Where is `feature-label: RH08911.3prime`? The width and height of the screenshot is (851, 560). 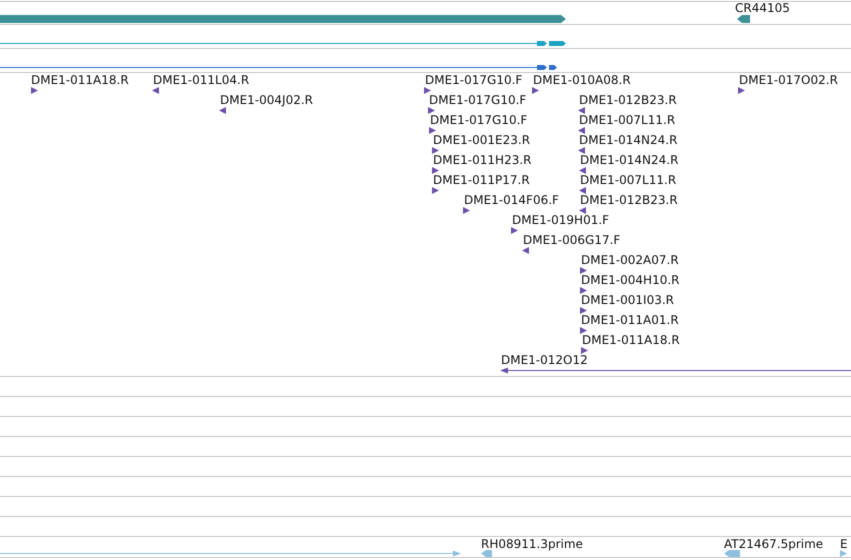
feature-label: RH08911.3prime is located at coordinates (532, 544).